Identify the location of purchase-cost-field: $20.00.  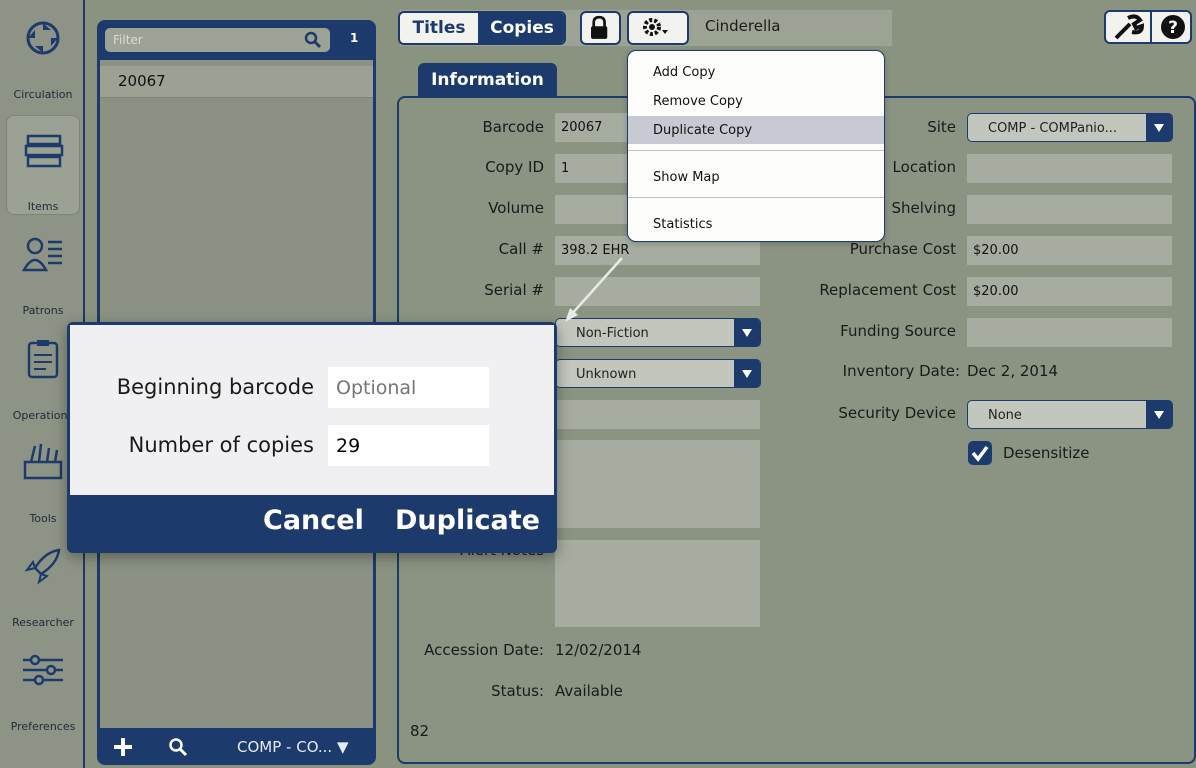
(1069, 250).